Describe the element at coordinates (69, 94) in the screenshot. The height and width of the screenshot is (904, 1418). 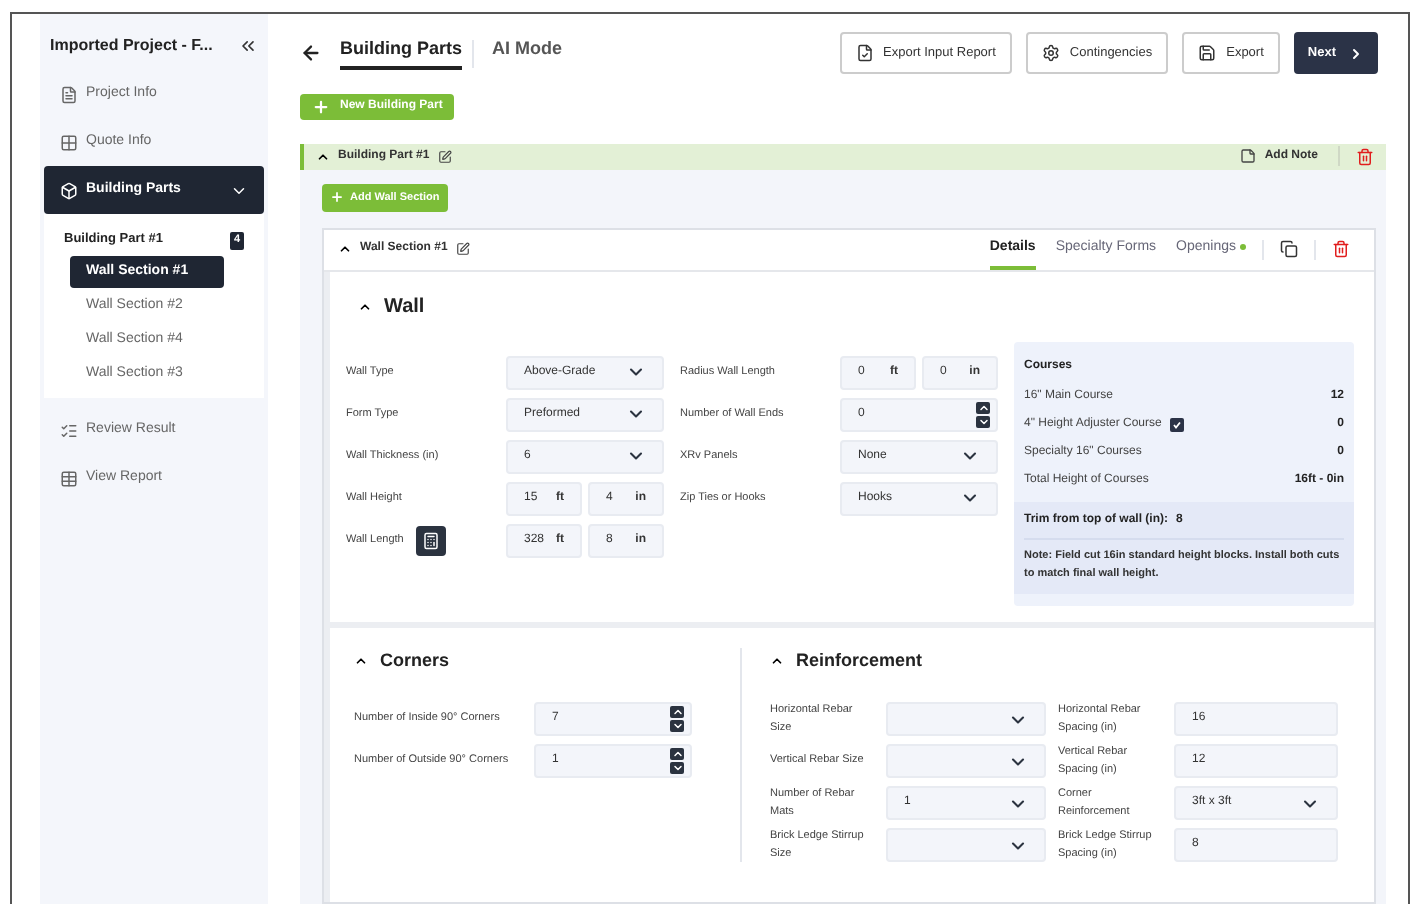
I see `document-icon` at that location.